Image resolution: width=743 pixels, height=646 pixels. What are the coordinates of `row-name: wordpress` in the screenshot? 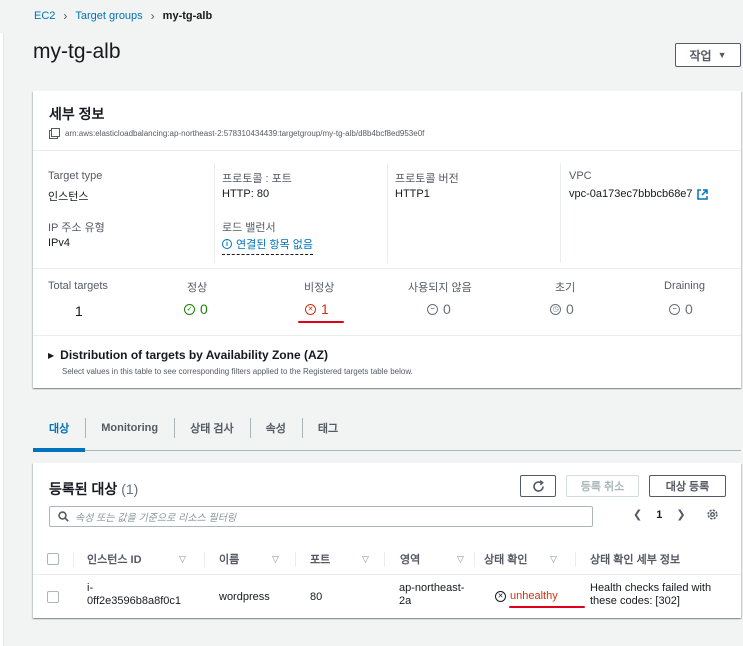 It's located at (244, 597).